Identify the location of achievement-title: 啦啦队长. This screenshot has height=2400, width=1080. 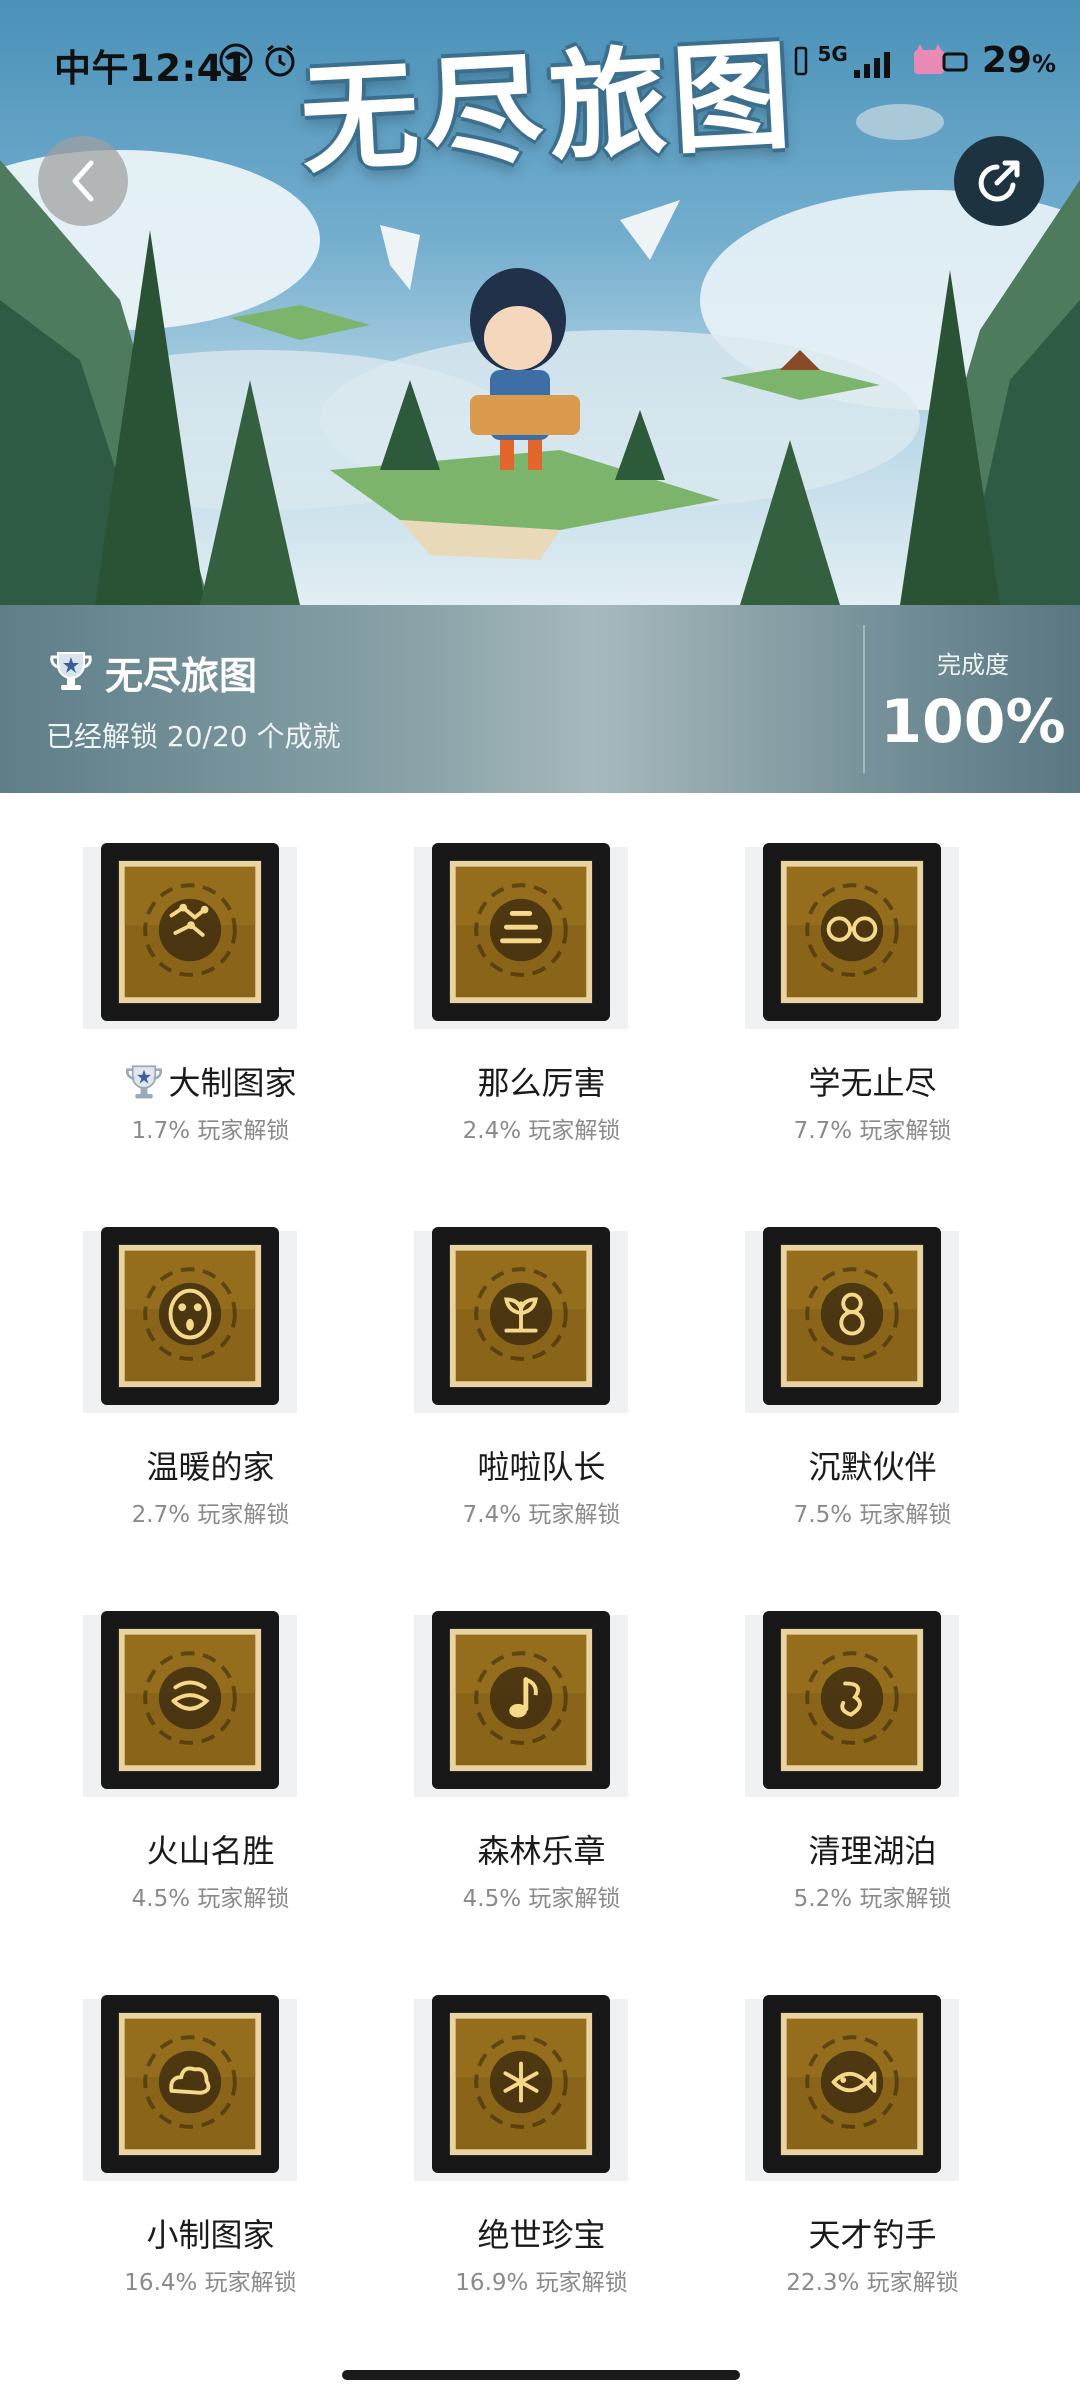
(541, 1465).